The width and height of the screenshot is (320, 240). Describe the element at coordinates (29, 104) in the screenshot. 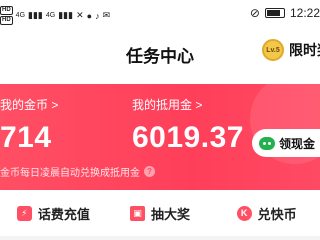

I see `my-coins-link: 我的金币 >` at that location.